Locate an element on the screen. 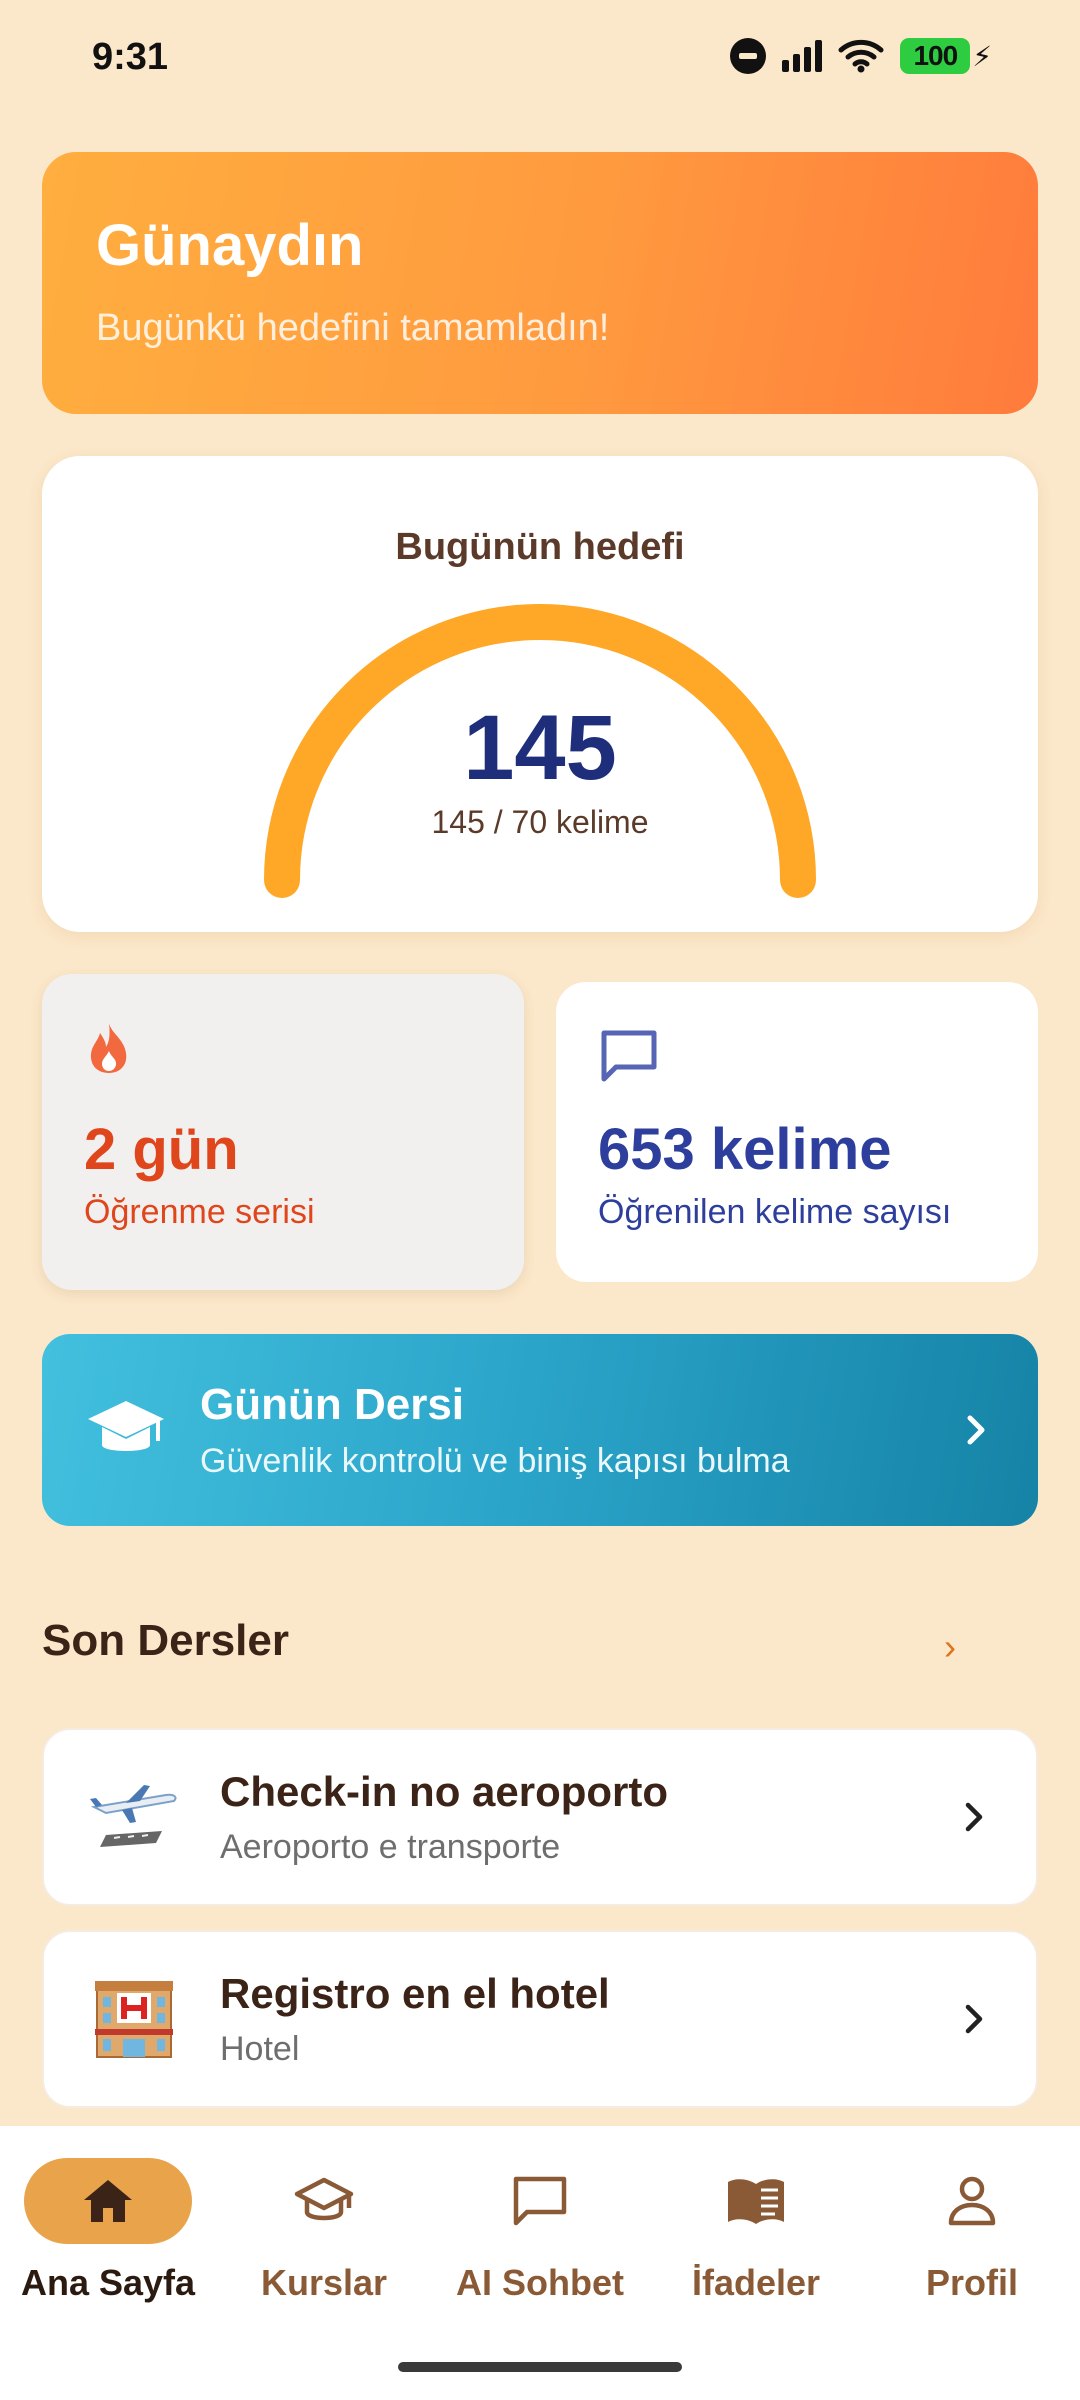 Image resolution: width=1080 pixels, height=2400 pixels. greeting-banner: Günaydın Bugünkü hedefini tamamladın! is located at coordinates (540, 283).